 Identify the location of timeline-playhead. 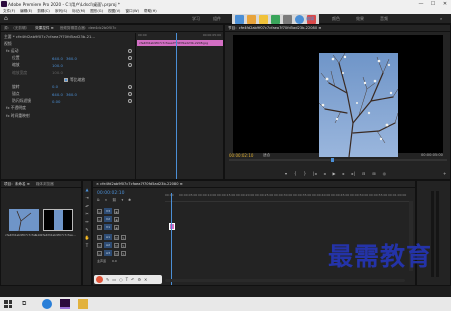
(171, 239).